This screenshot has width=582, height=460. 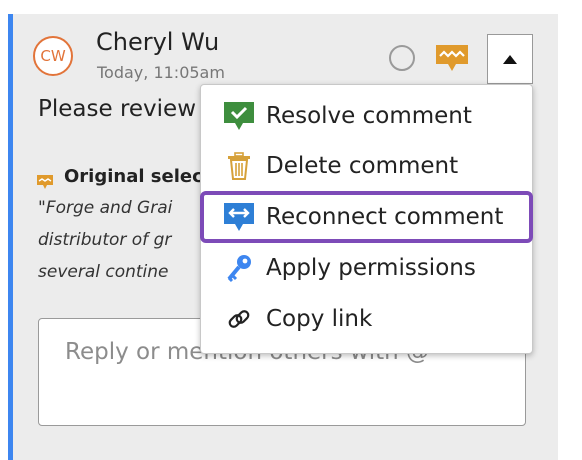 I want to click on menu-item-label: Apply permissions, so click(x=371, y=268).